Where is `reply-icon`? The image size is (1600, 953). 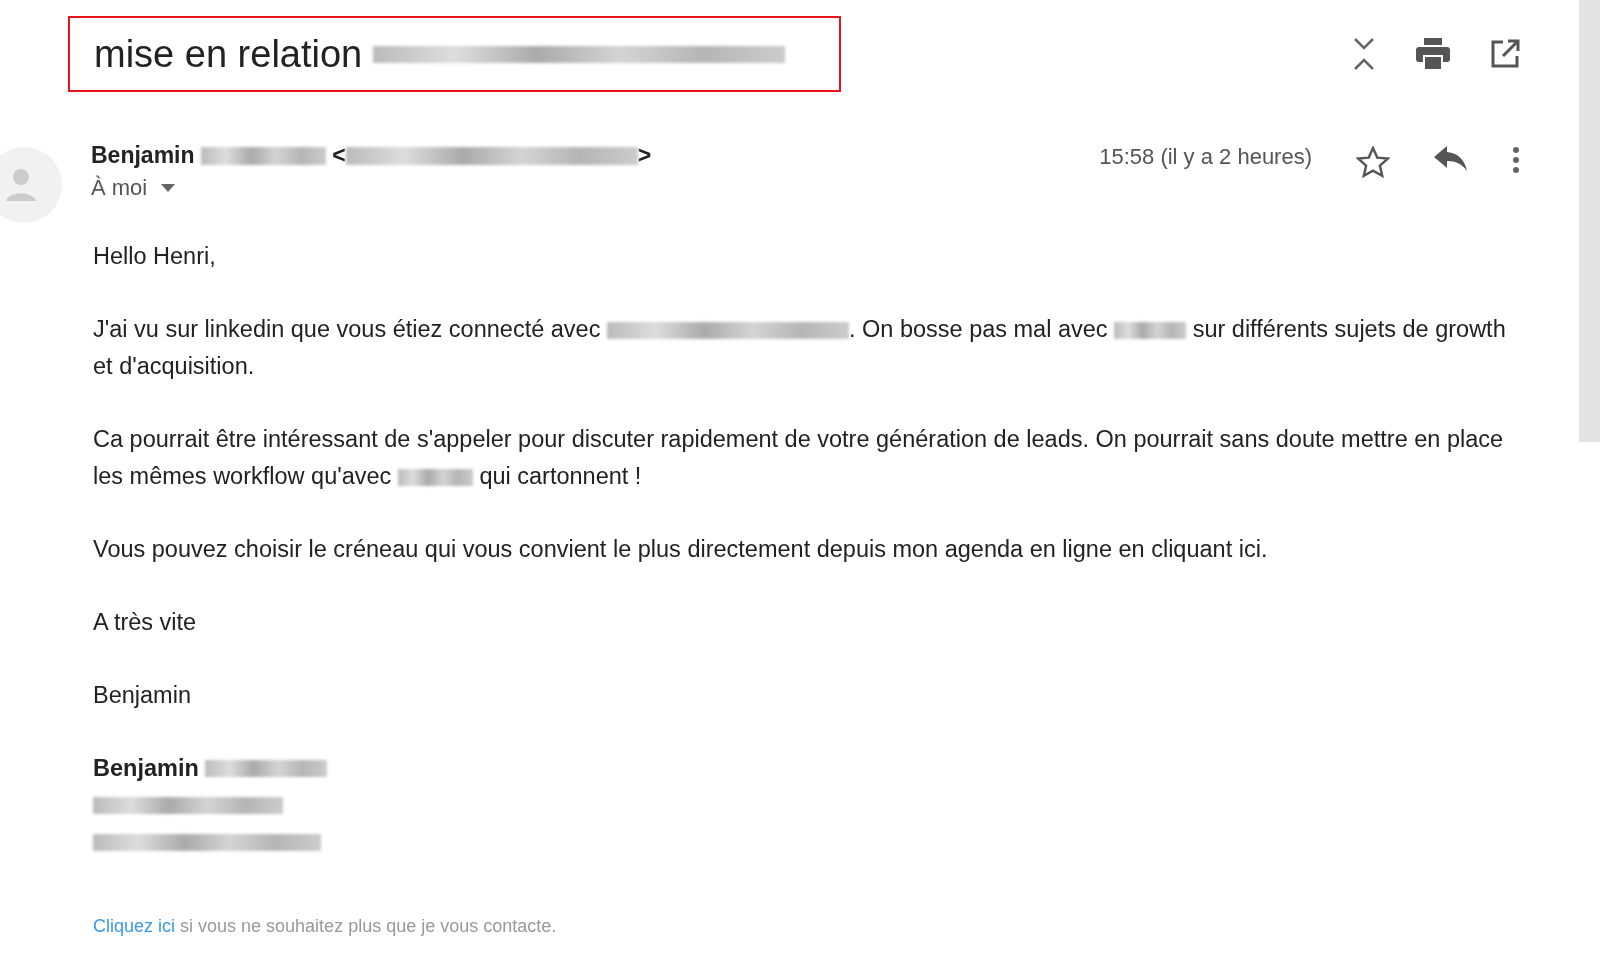
reply-icon is located at coordinates (1451, 159).